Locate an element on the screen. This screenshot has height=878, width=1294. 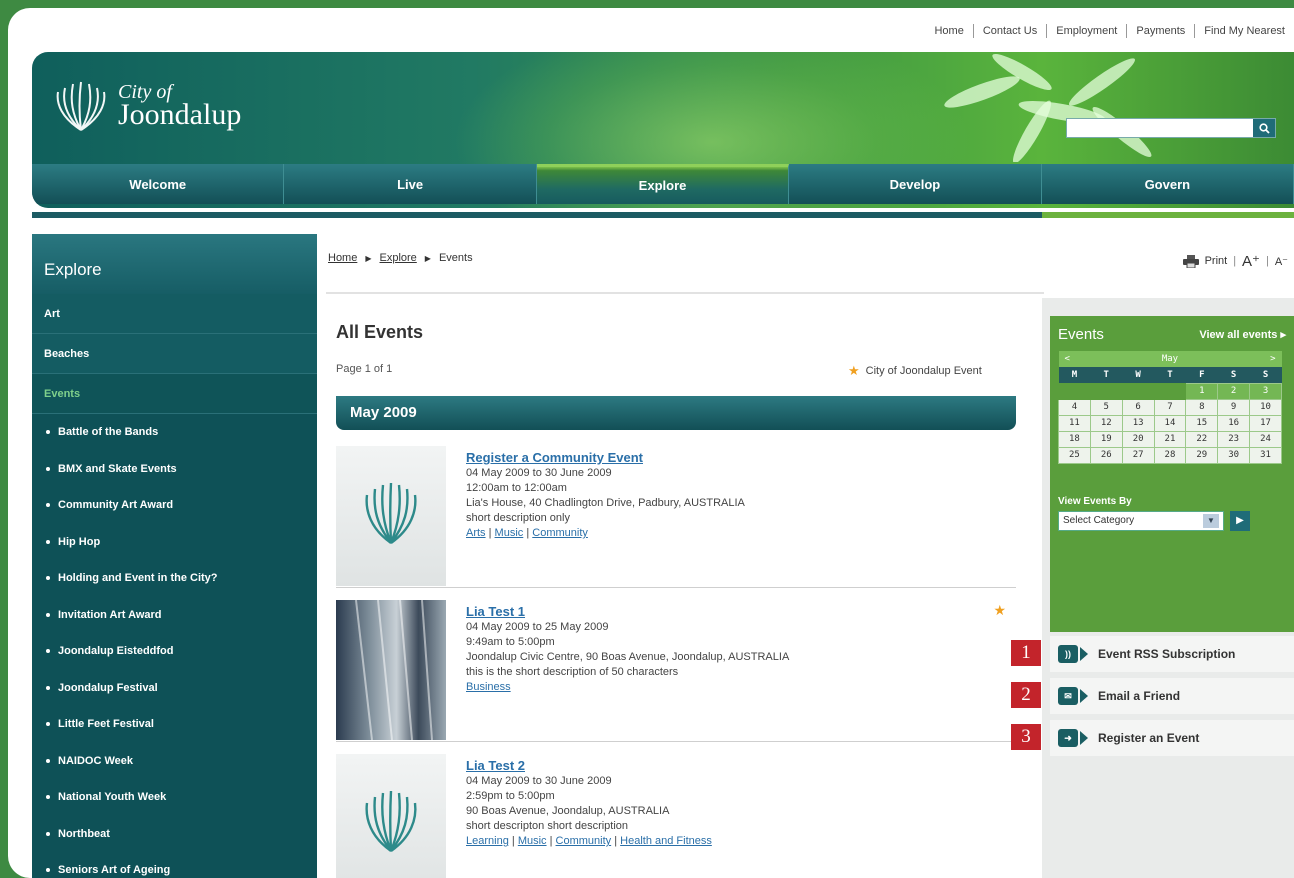
event-title-link: Lia Test 2 is located at coordinates (589, 765).